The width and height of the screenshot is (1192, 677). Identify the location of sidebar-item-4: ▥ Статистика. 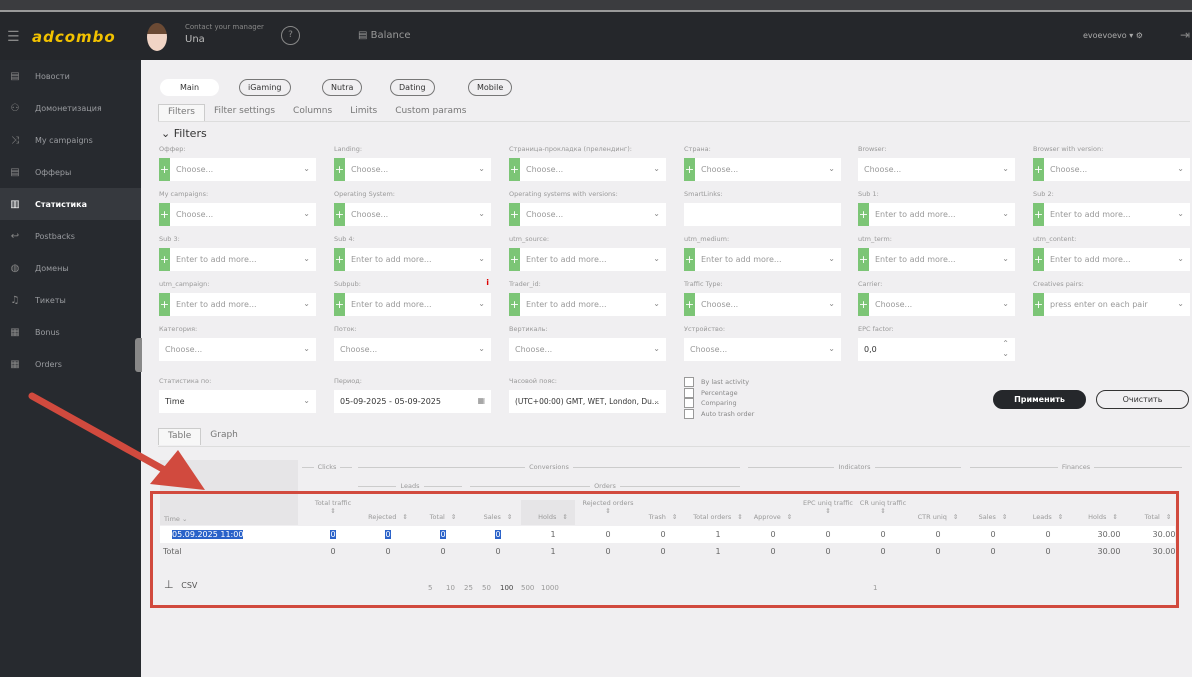
(70, 204).